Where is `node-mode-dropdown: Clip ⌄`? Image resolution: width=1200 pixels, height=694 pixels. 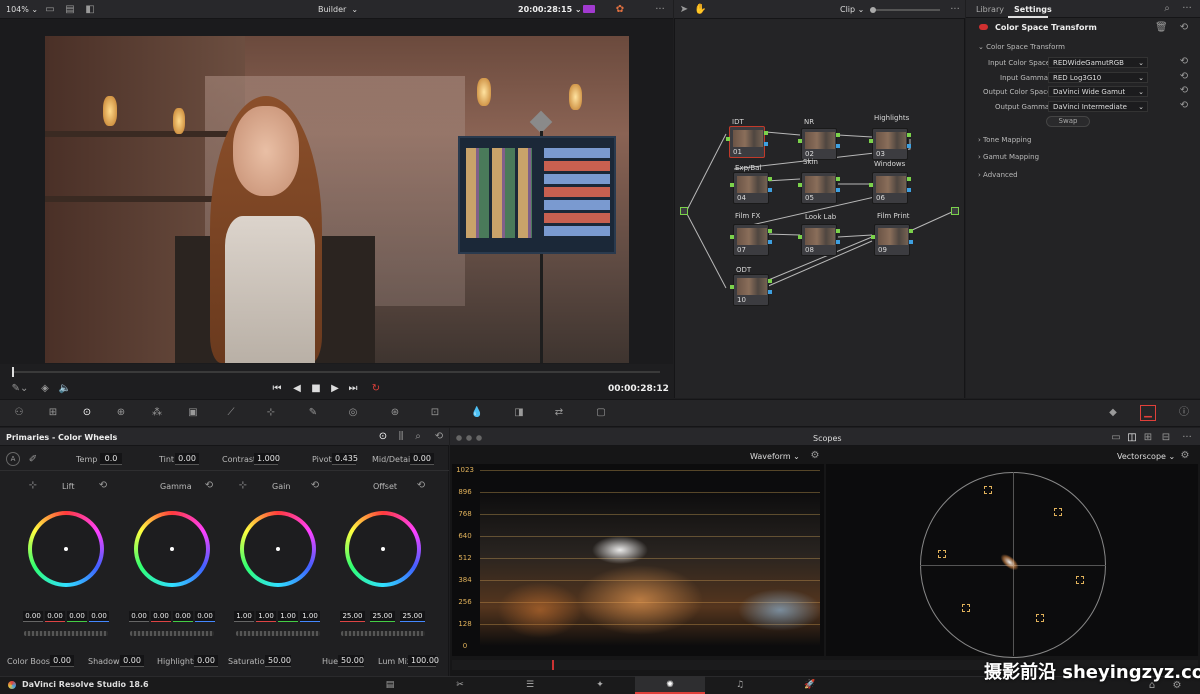 node-mode-dropdown: Clip ⌄ is located at coordinates (852, 9).